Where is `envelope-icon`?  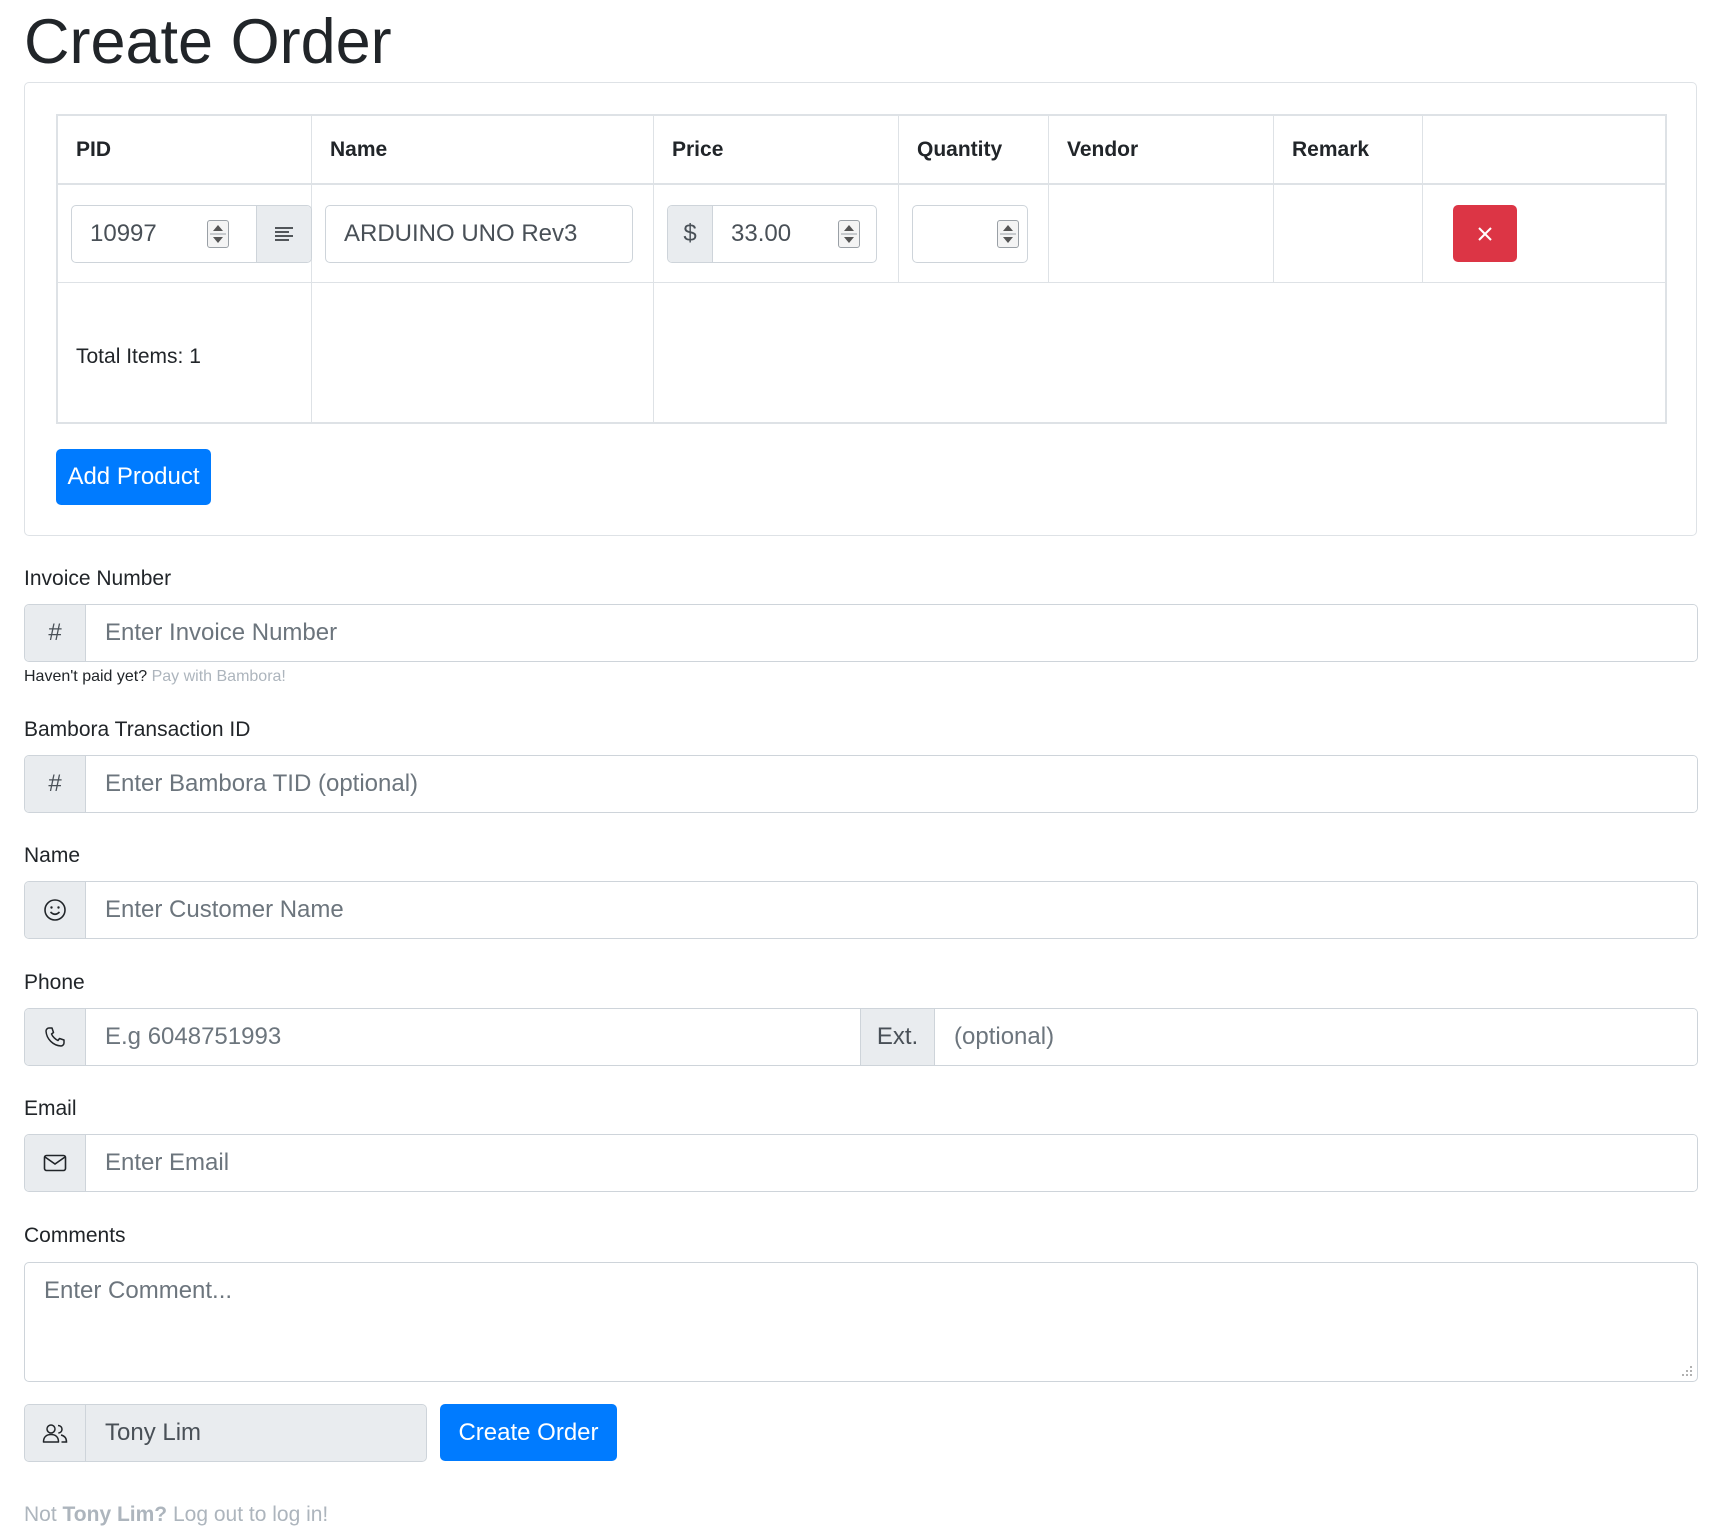 envelope-icon is located at coordinates (55, 1163).